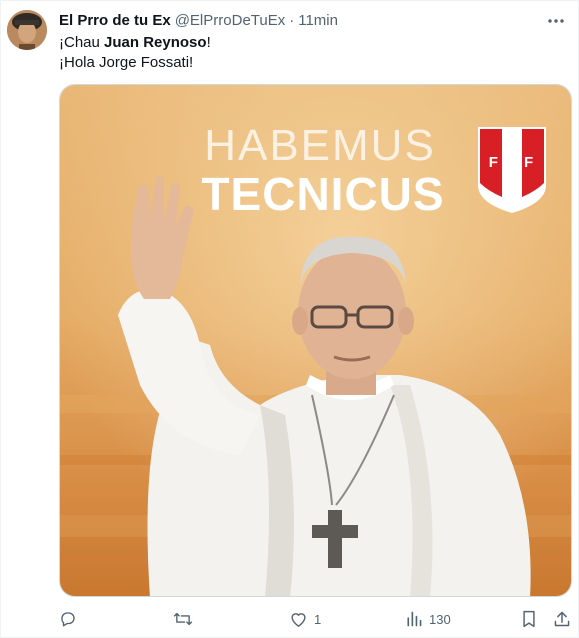  I want to click on tweet-text-bold-name: Juan Reynoso, so click(155, 42).